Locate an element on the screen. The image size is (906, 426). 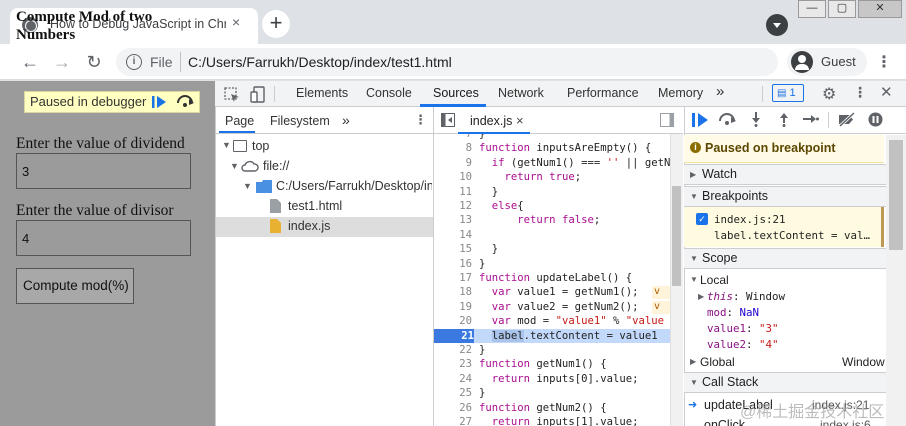
line-number: 20 is located at coordinates (453, 321).